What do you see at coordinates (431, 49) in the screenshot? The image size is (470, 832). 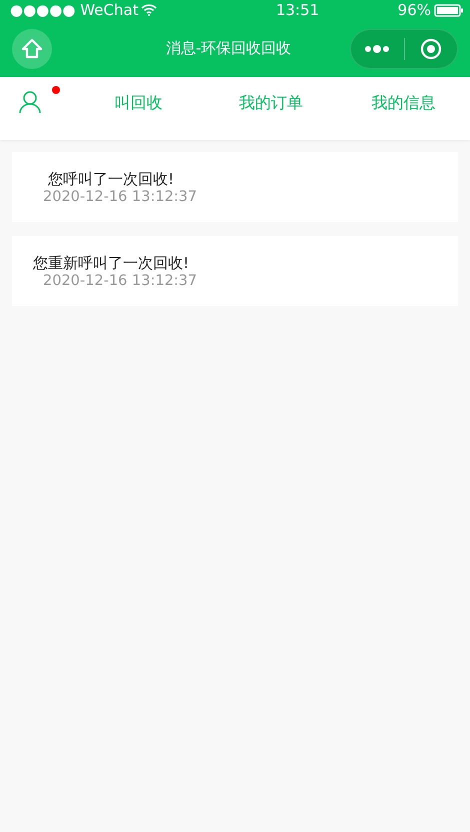 I see `target-icon` at bounding box center [431, 49].